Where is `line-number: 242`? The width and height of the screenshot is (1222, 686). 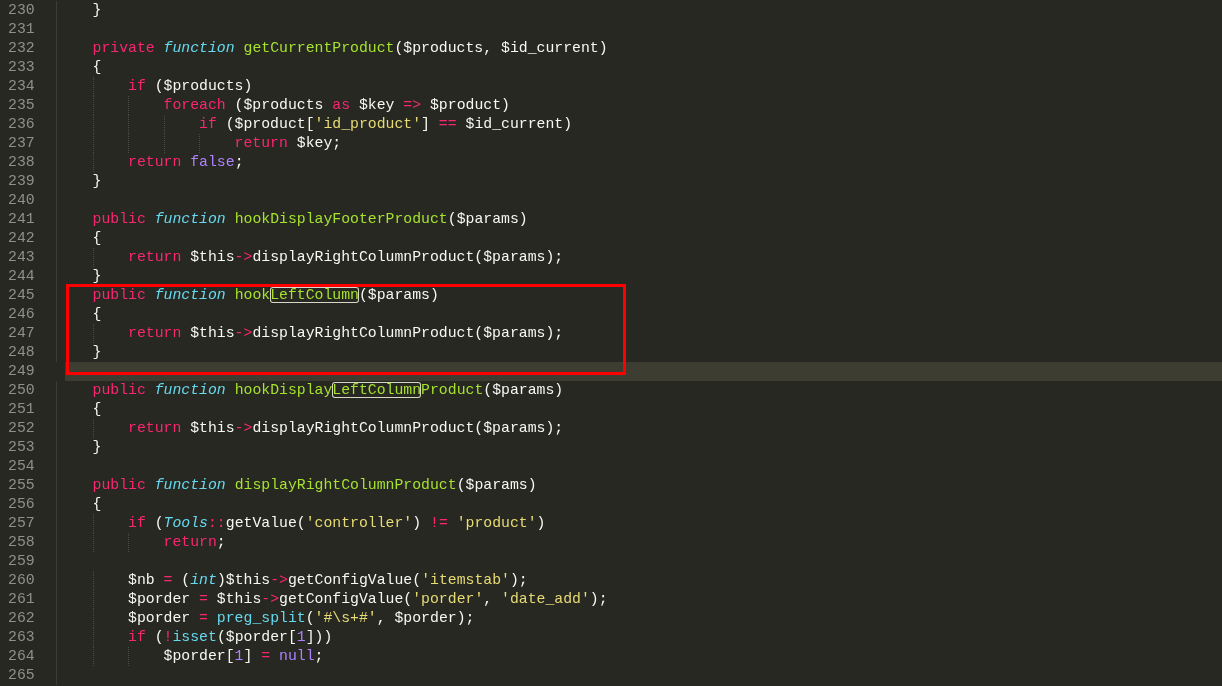
line-number: 242 is located at coordinates (21, 238).